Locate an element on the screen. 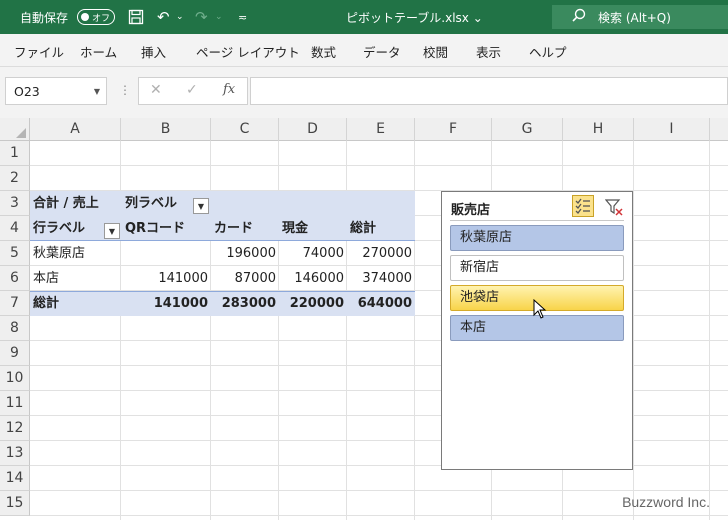 The image size is (728, 520). pivot-col-header: カード is located at coordinates (246, 228).